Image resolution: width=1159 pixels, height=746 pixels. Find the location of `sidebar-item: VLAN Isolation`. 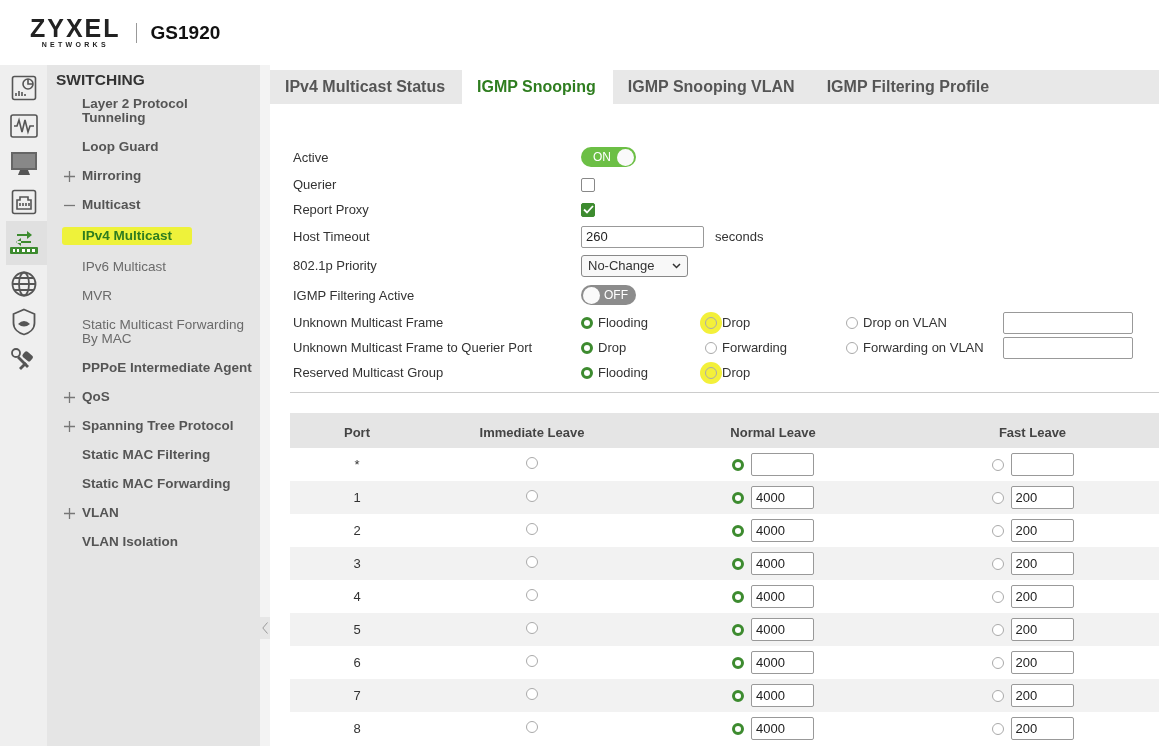

sidebar-item: VLAN Isolation is located at coordinates (130, 542).